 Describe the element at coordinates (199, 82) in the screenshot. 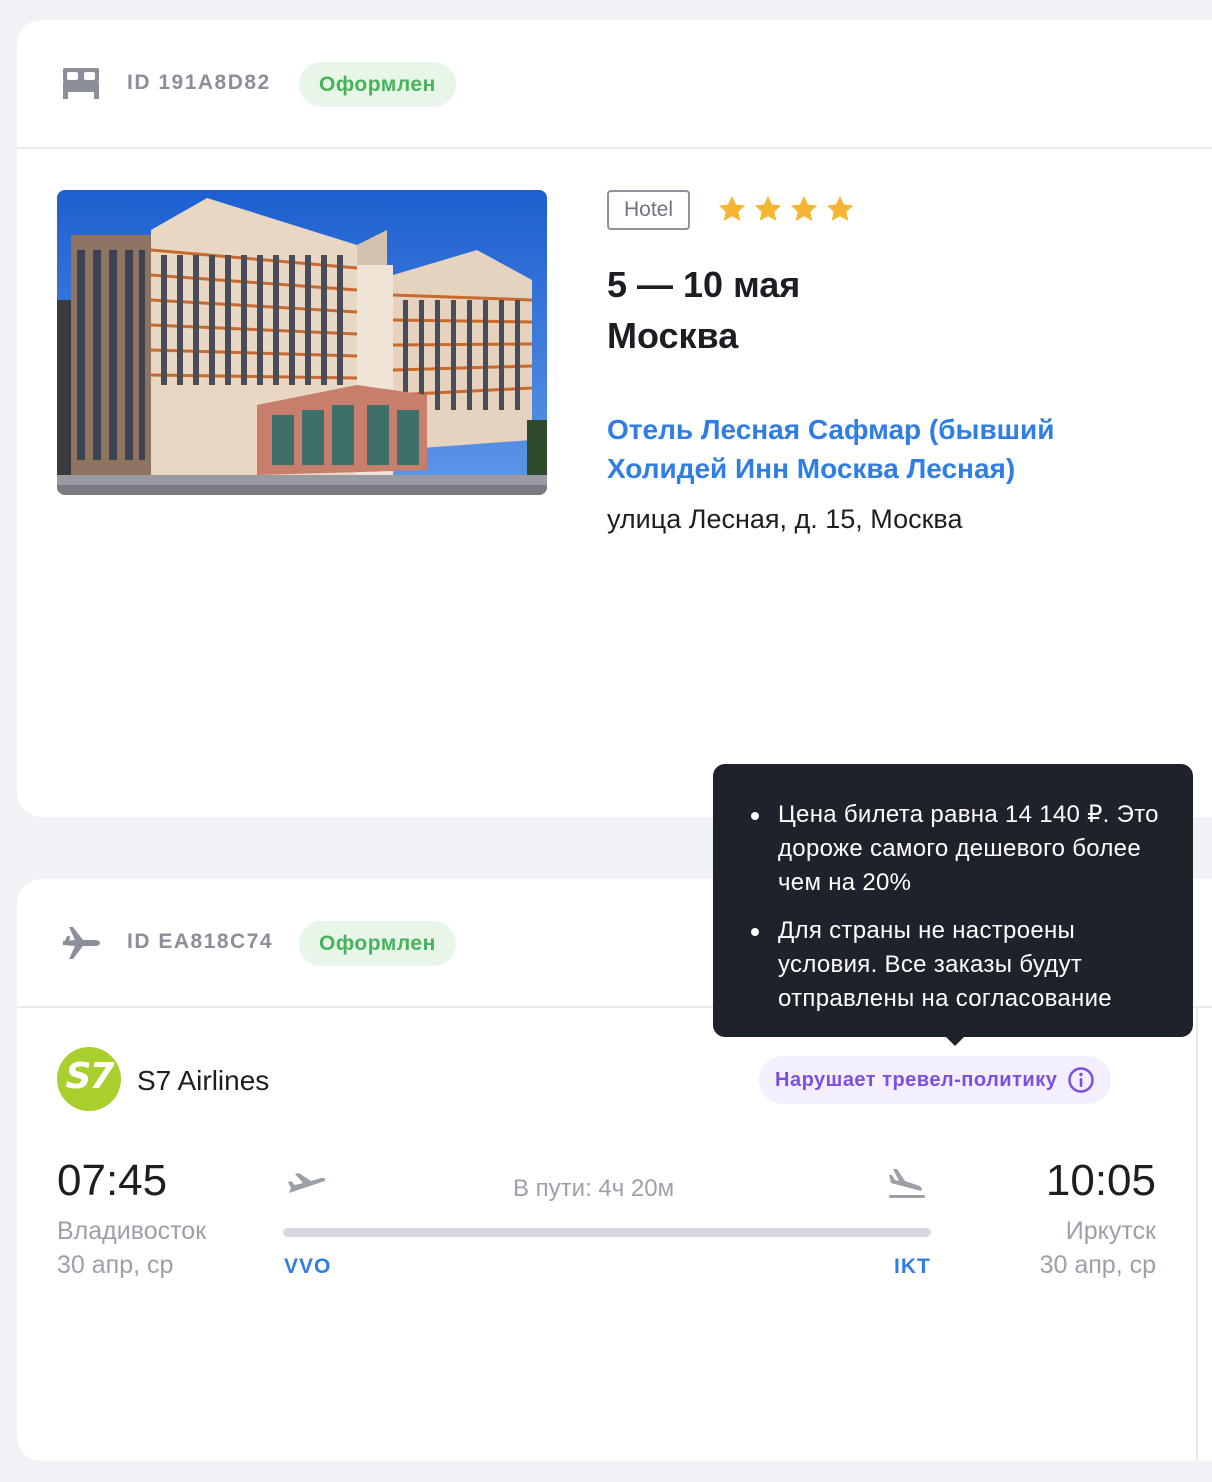

I see `order-id: ID 191A8D82` at that location.